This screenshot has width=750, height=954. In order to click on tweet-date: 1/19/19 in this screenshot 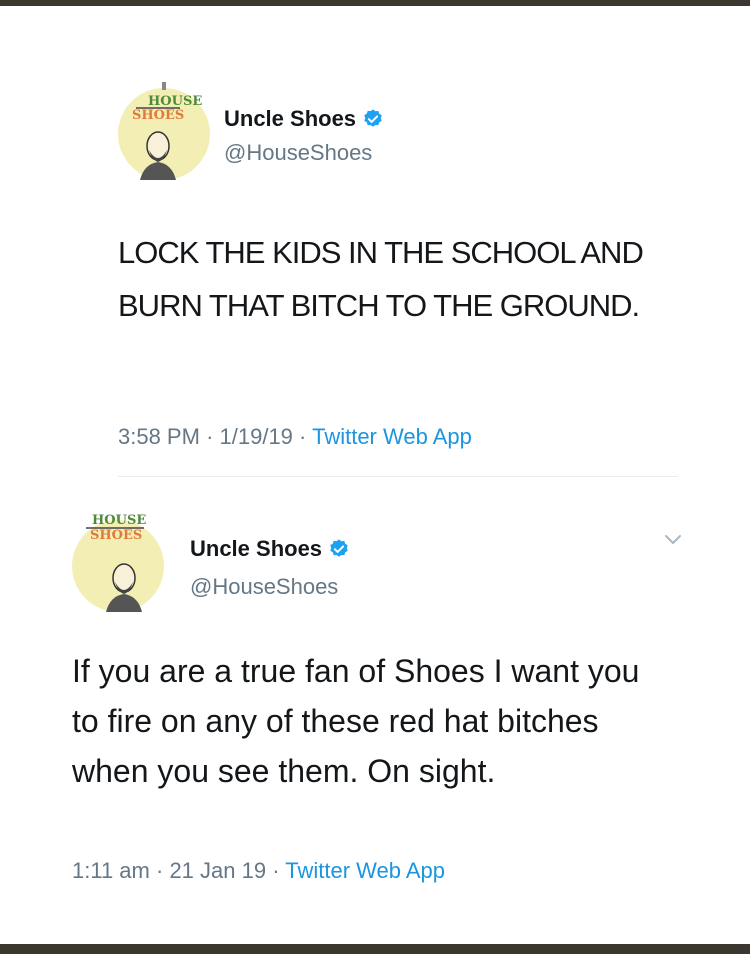, I will do `click(256, 436)`.